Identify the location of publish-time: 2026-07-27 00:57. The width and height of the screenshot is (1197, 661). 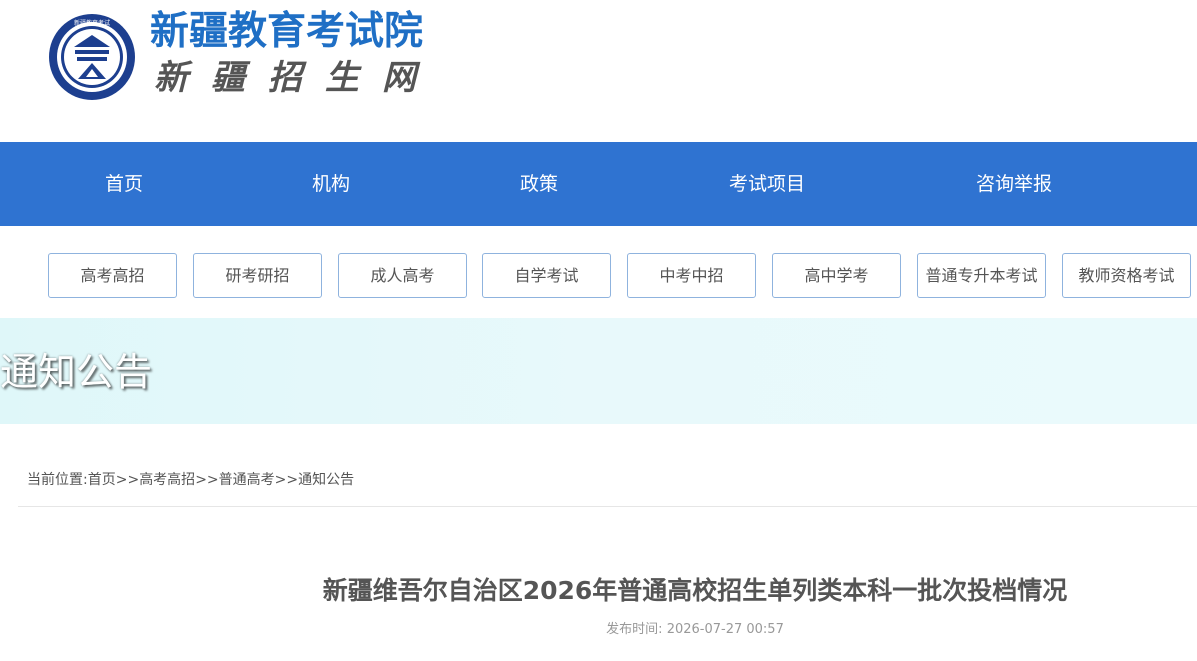
(725, 629).